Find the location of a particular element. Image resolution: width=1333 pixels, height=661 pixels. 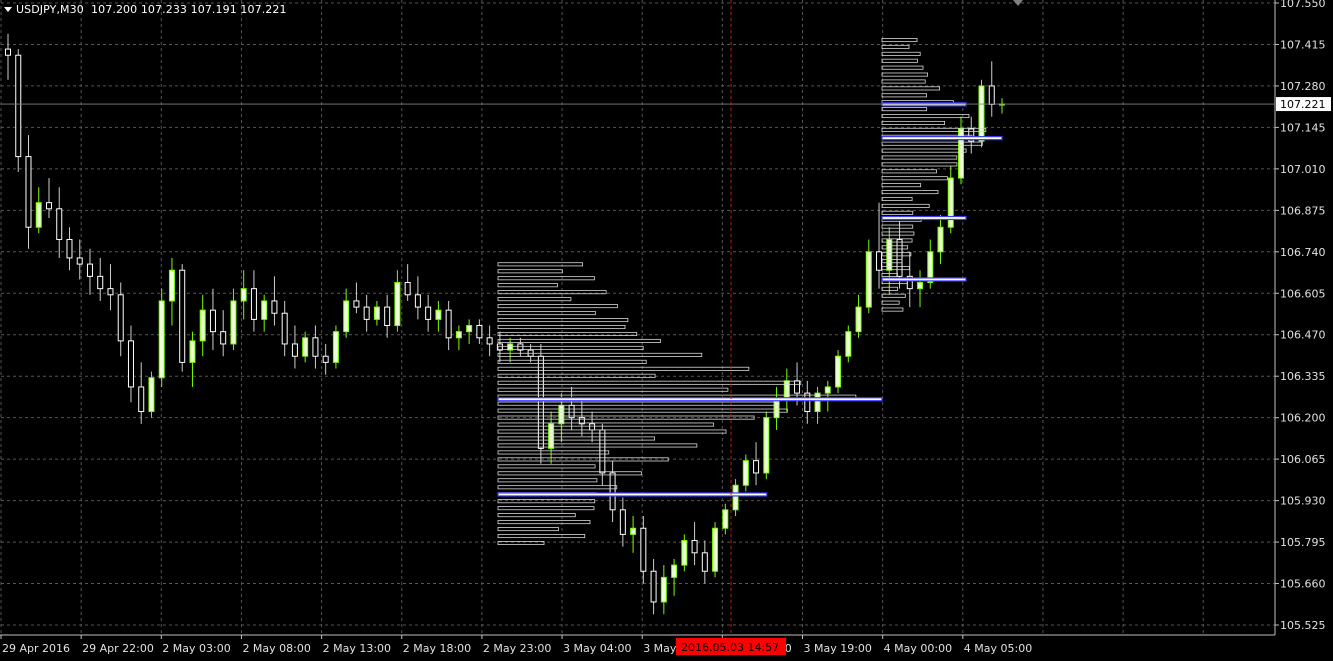

price-tick-label: 105.525 is located at coordinates (1303, 625).